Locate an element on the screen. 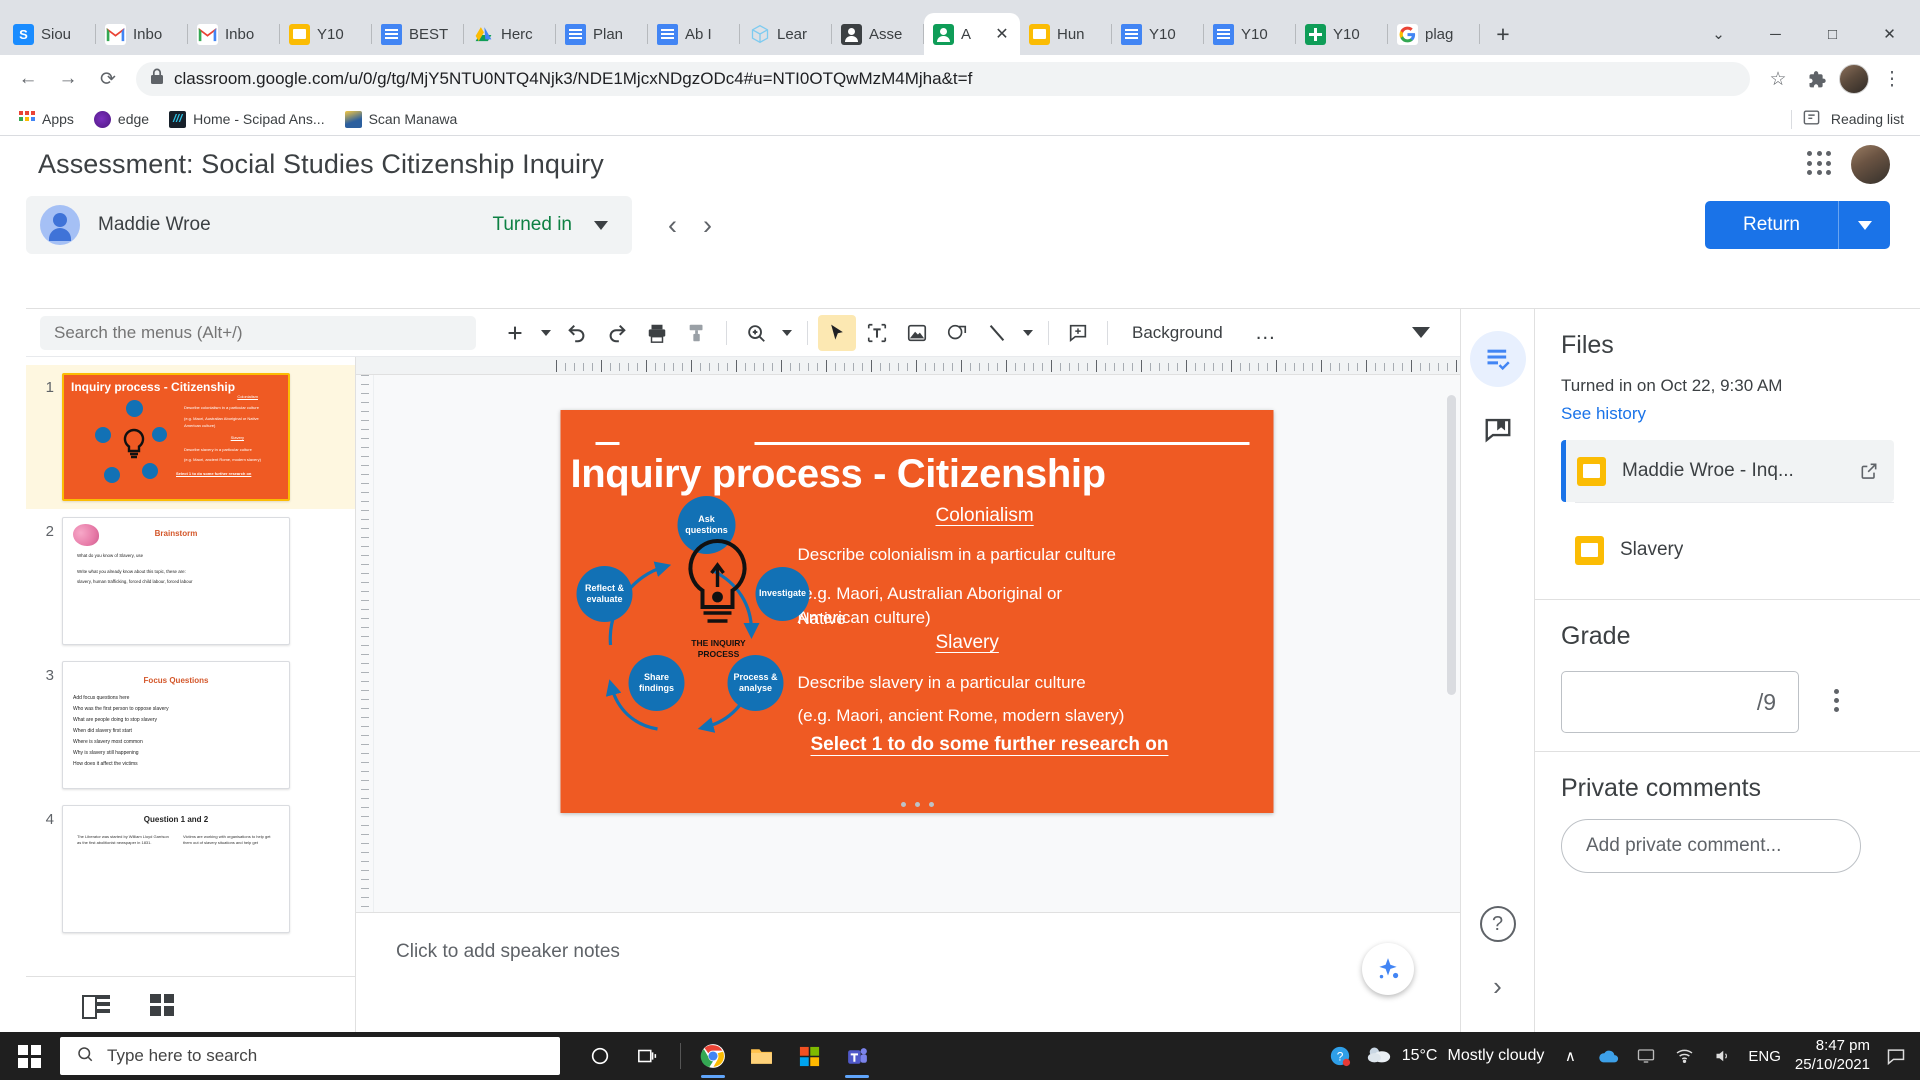  chrome-icon is located at coordinates (713, 1056).